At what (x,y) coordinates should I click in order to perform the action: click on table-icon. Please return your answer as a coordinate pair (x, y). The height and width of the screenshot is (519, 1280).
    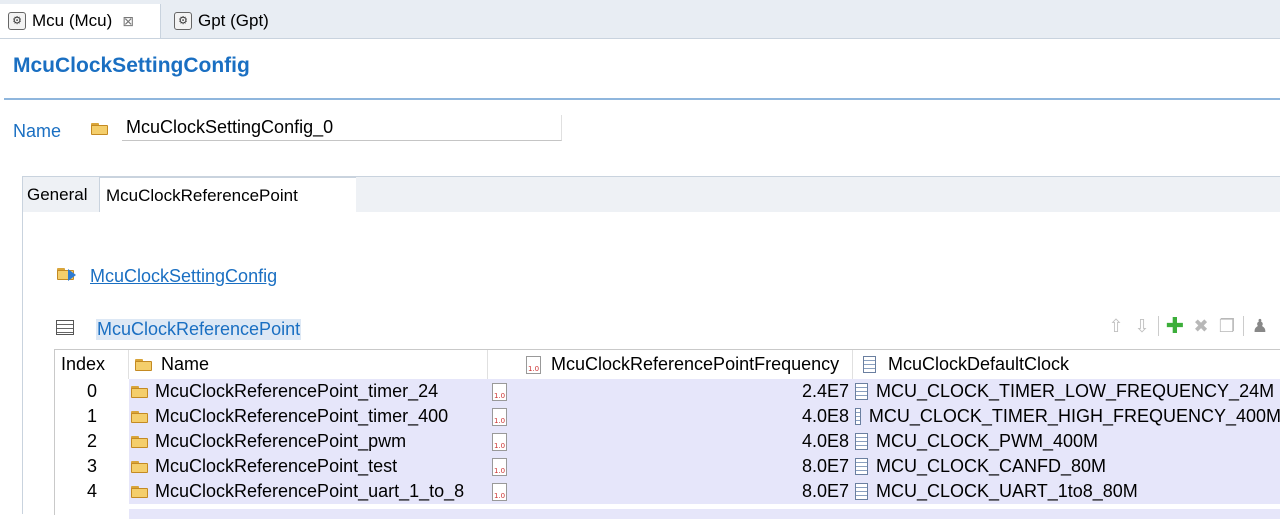
    Looking at the image, I should click on (65, 327).